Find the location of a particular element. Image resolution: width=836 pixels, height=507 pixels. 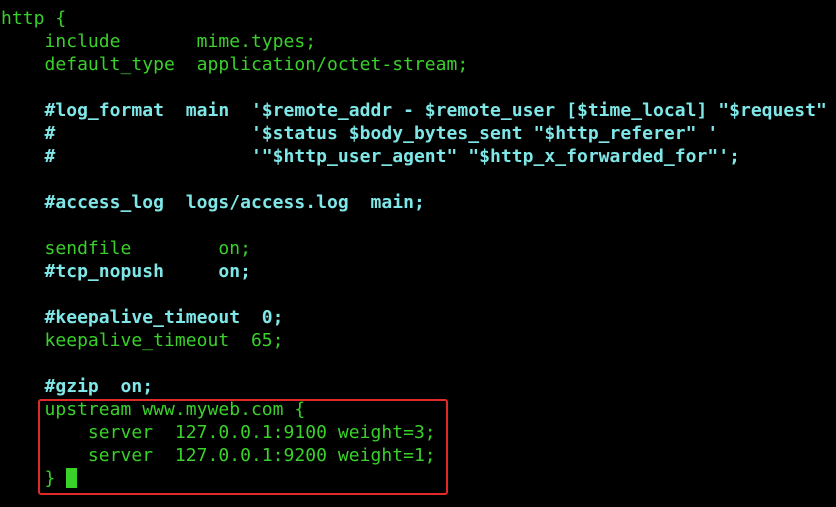

comment-line-access-log: #access_log logs/access.log main; is located at coordinates (213, 202).